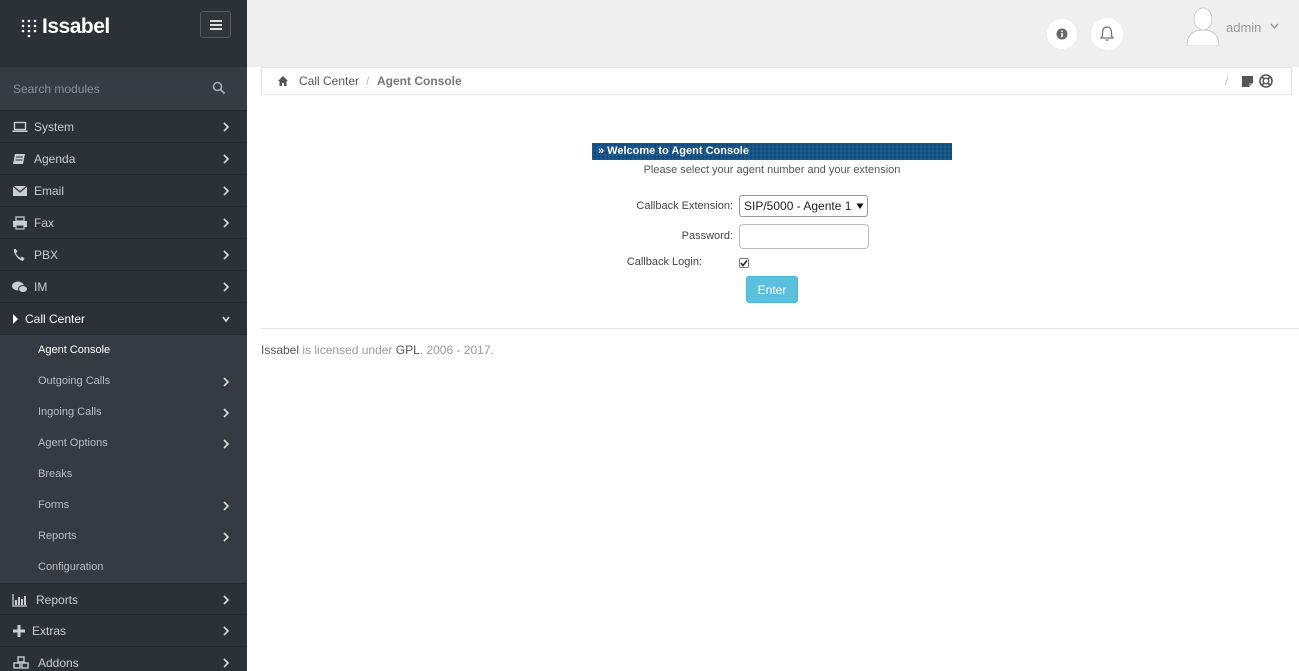 This screenshot has width=1299, height=671. I want to click on home-icon, so click(283, 81).